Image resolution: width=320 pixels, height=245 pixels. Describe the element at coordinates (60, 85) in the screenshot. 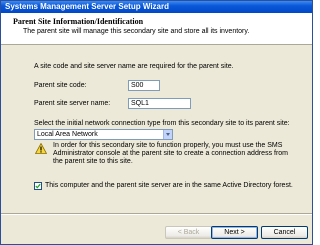

I see `site-code-label: Parent site code:` at that location.